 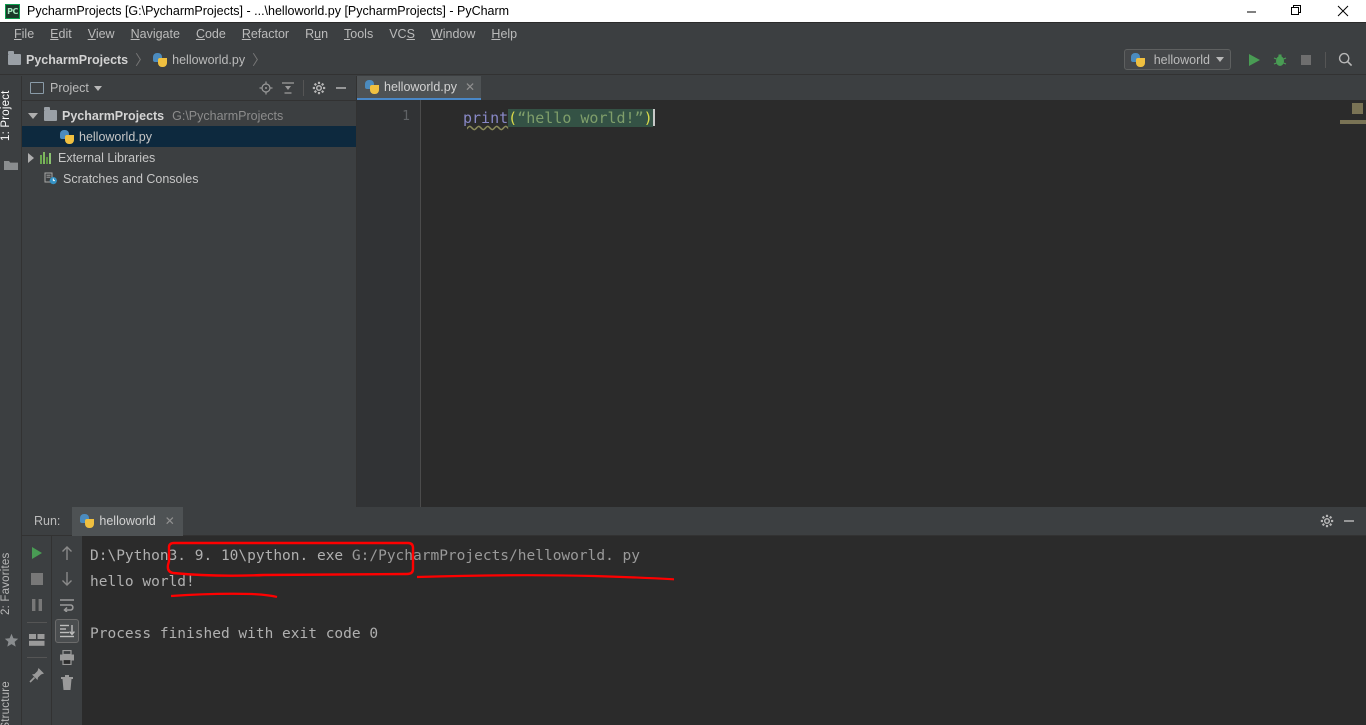 I want to click on run-tab-label: helloworld, so click(x=127, y=521).